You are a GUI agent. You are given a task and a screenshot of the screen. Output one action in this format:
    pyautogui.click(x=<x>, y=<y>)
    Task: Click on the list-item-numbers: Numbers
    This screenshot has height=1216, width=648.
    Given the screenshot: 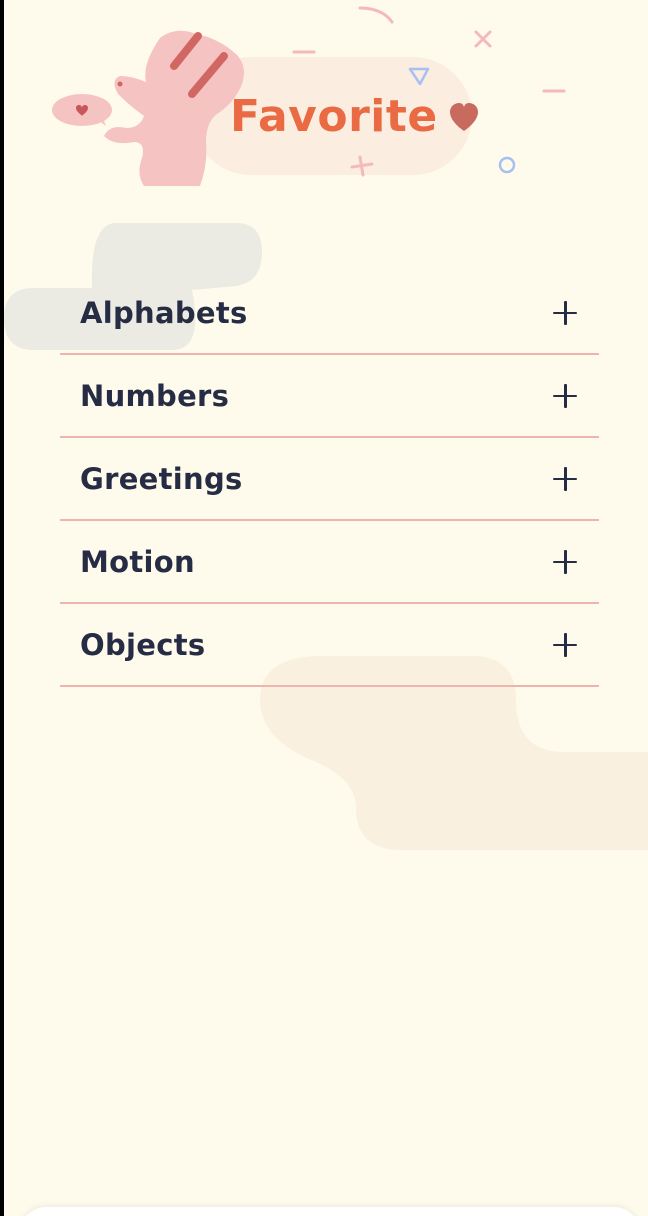 What is the action you would take?
    pyautogui.click(x=329, y=396)
    